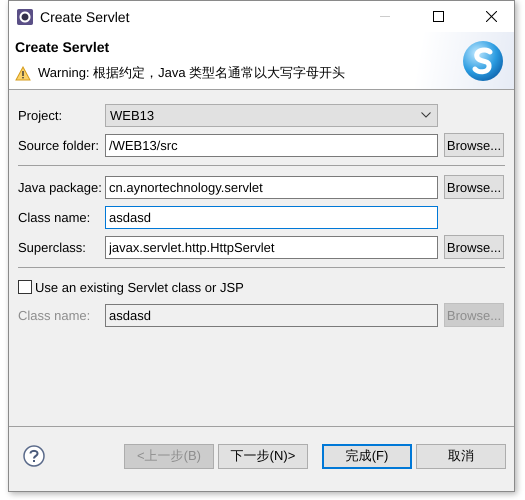 The width and height of the screenshot is (525, 500). I want to click on servlet-logo-icon, so click(483, 61).